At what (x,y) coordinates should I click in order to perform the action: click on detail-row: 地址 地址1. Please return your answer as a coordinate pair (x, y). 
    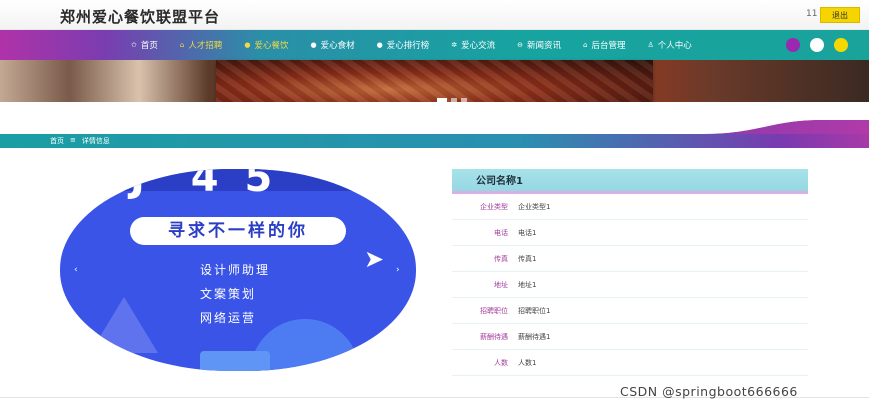
    Looking at the image, I should click on (630, 285).